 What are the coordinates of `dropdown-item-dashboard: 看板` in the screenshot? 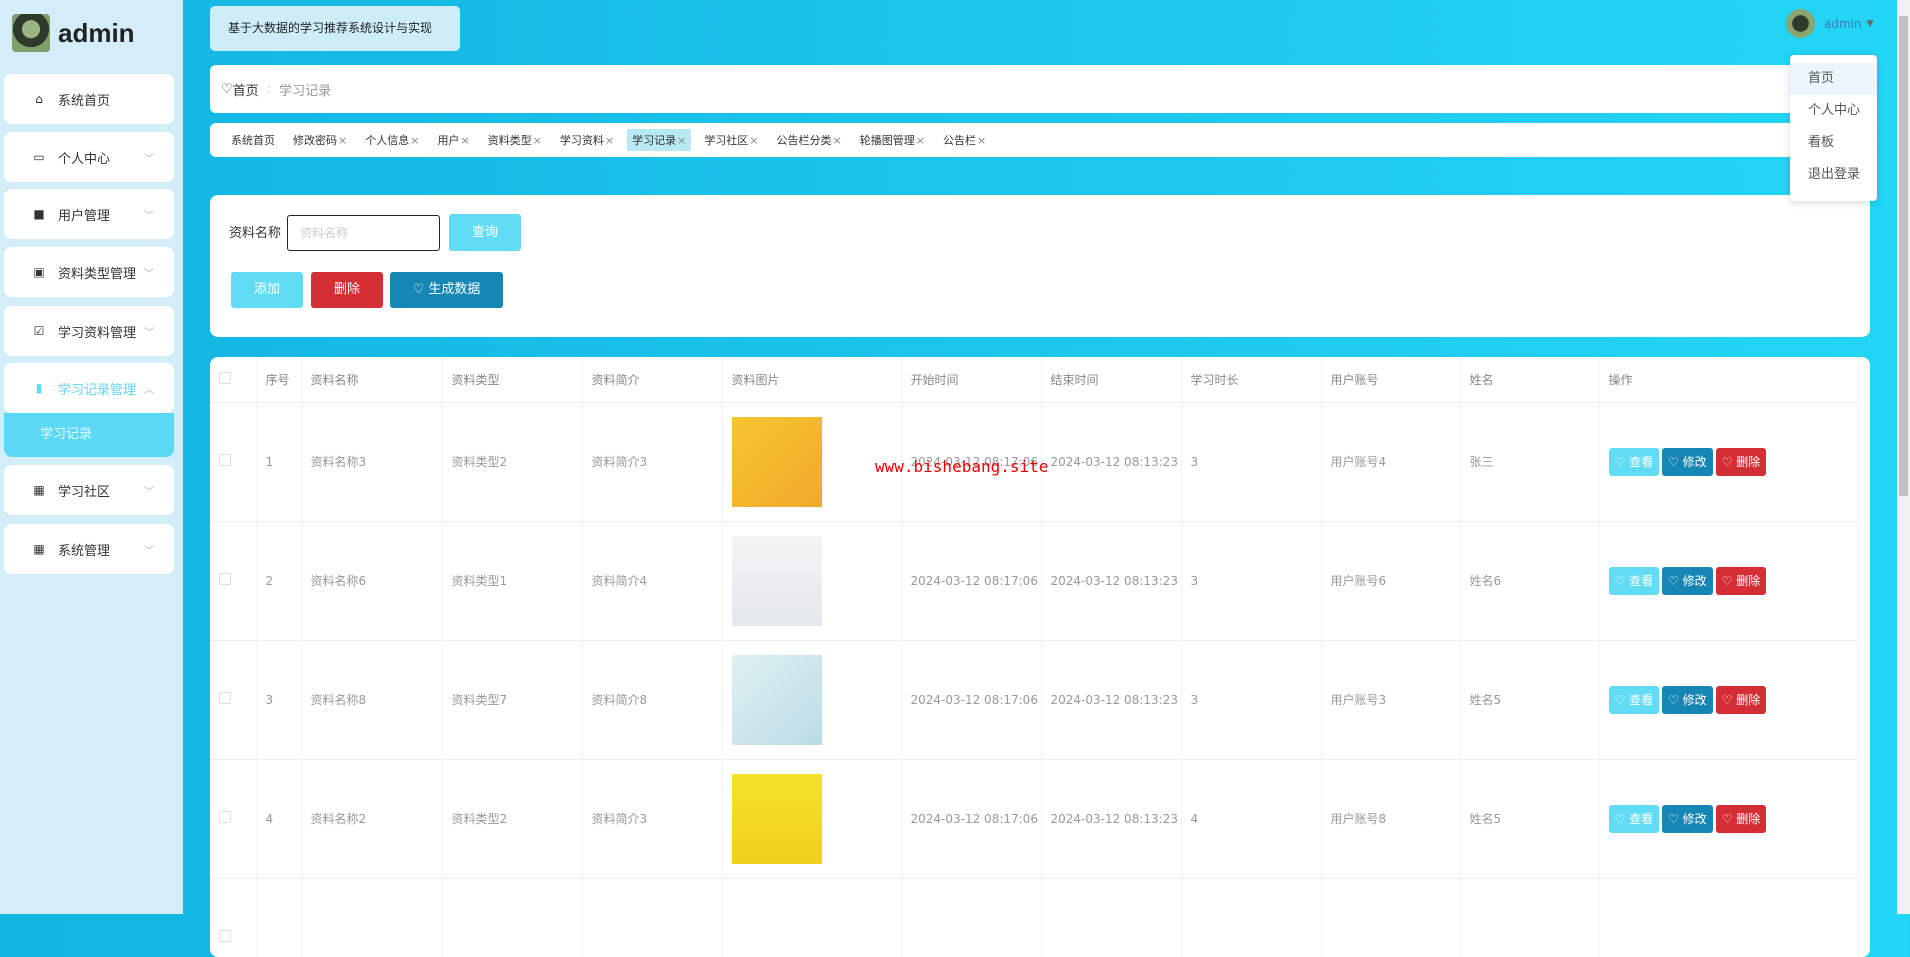 It's located at (1833, 143).